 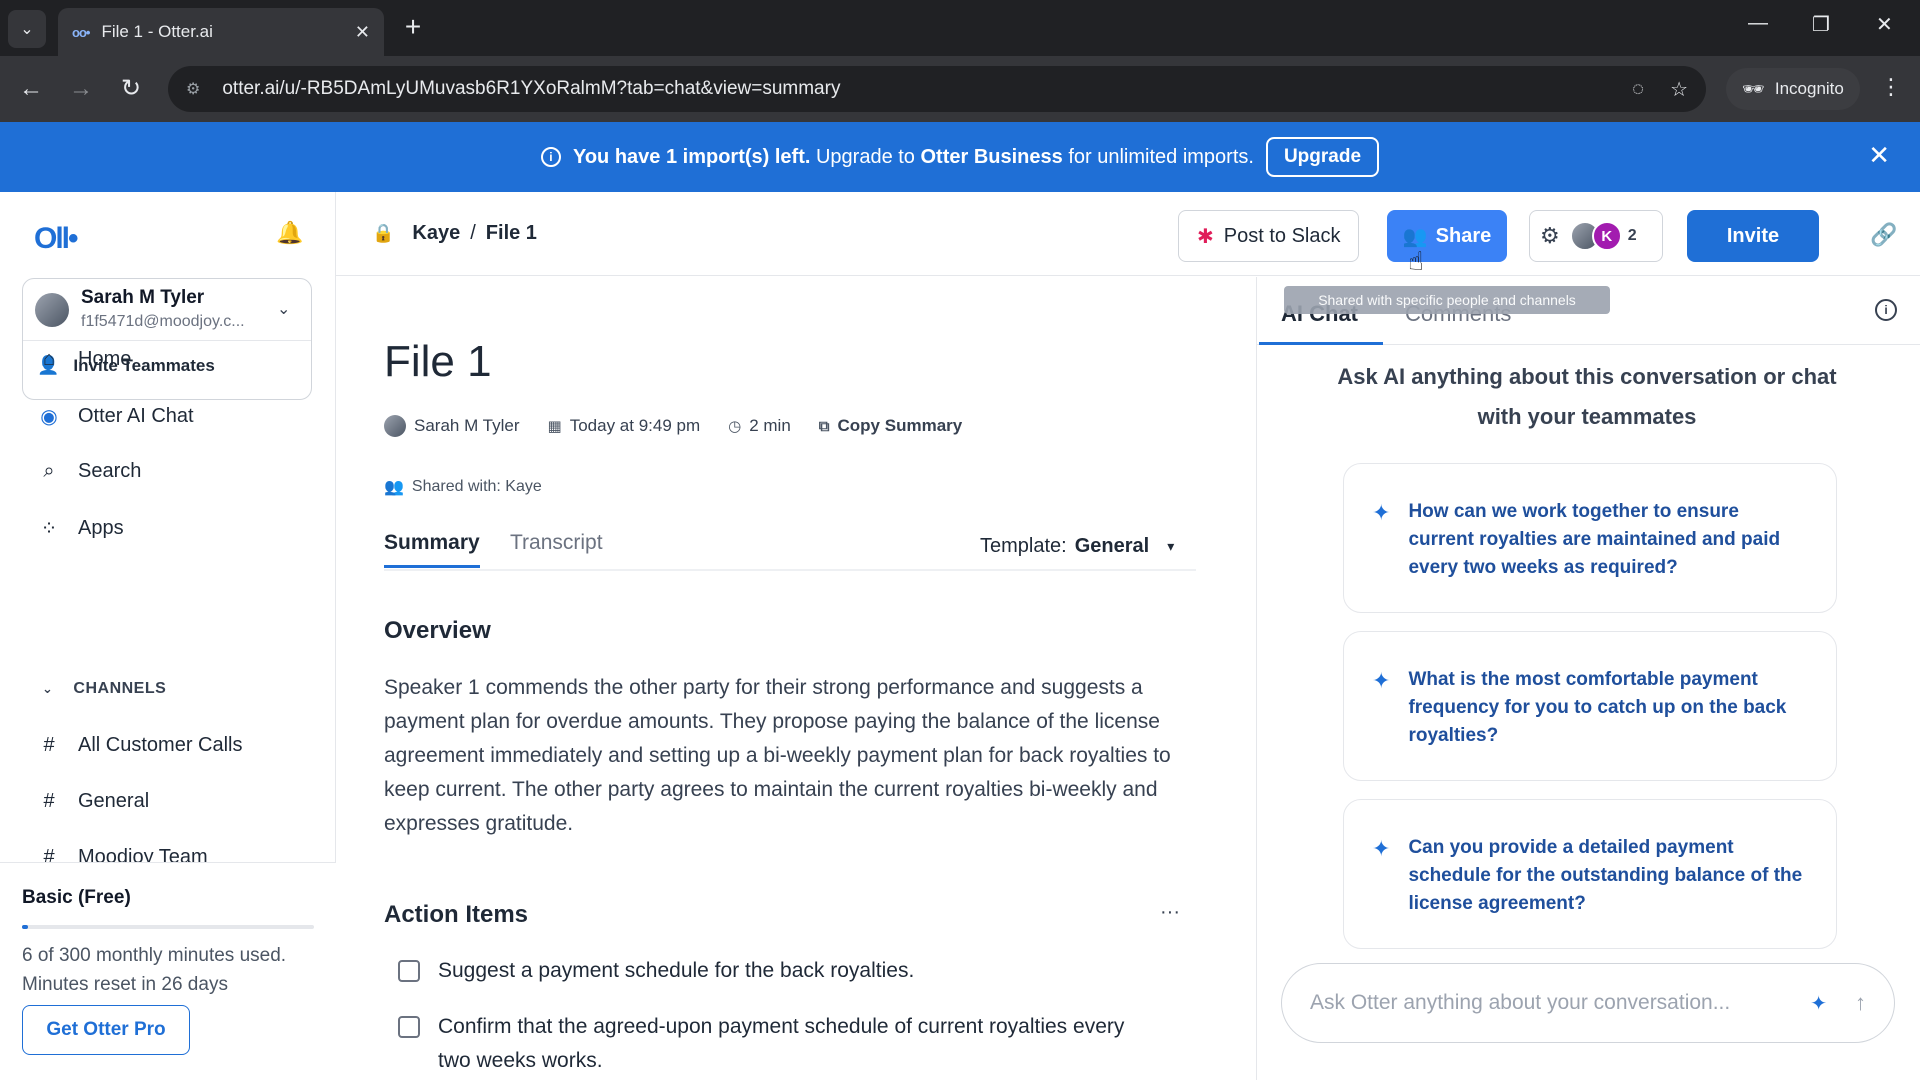 What do you see at coordinates (890, 426) in the screenshot?
I see `copy-summary-button: ⧉ Copy Summary` at bounding box center [890, 426].